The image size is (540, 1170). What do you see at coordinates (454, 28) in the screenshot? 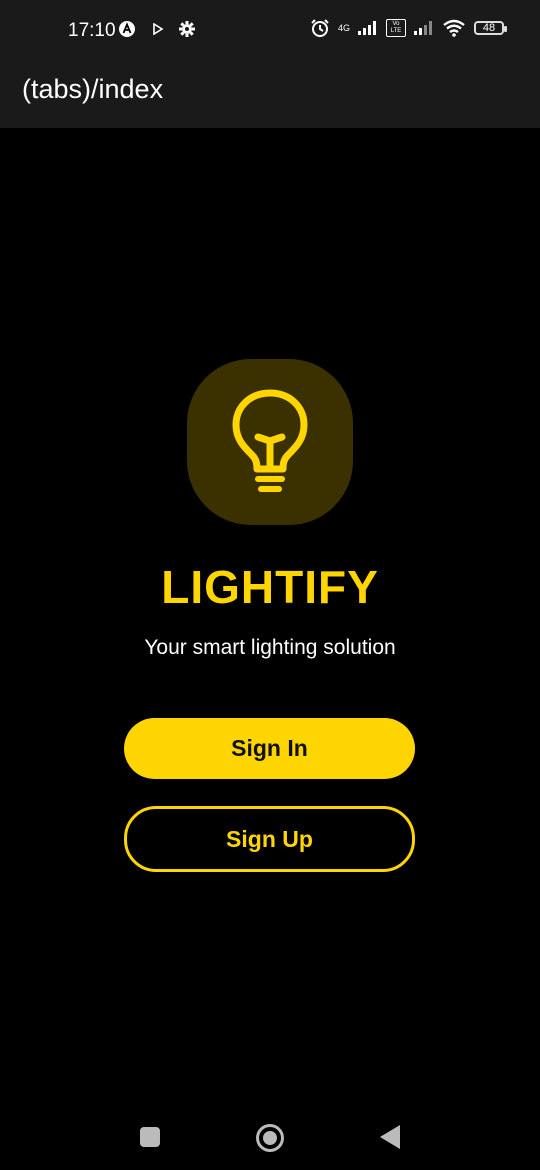
I see `wifi-icon` at bounding box center [454, 28].